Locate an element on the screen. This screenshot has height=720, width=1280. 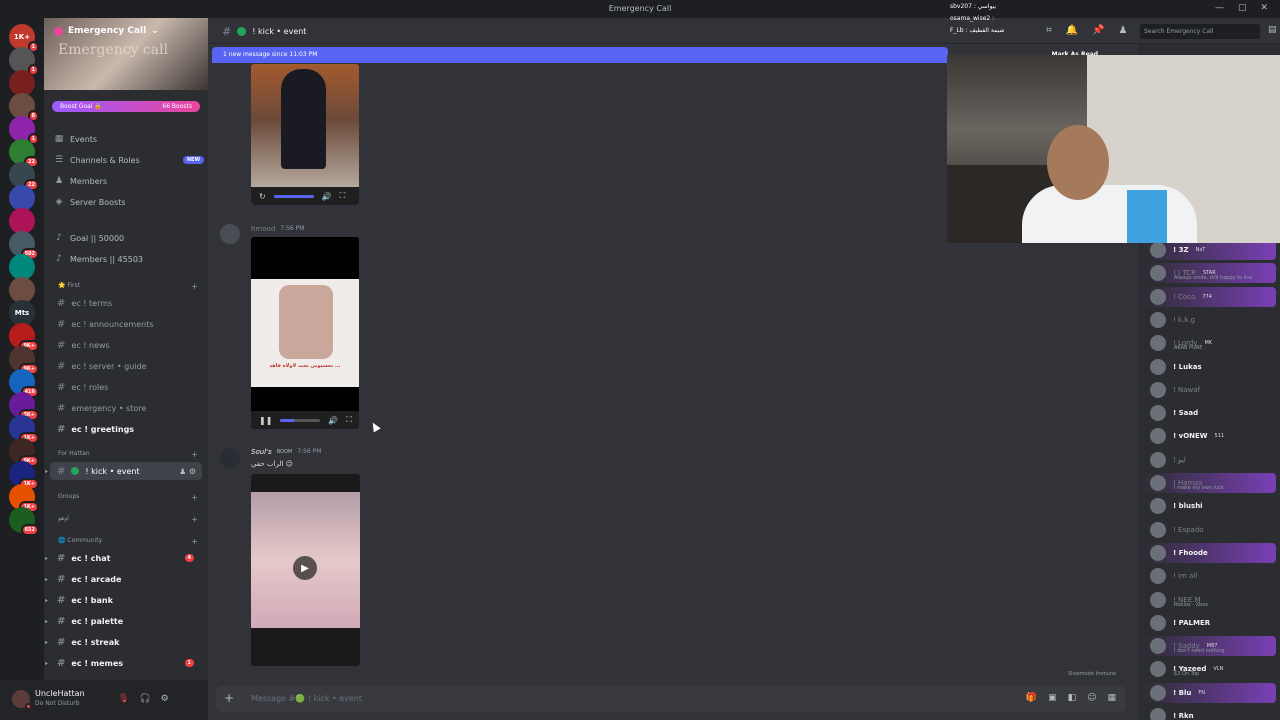
member-item: ! Saad is located at coordinates (1209, 413).